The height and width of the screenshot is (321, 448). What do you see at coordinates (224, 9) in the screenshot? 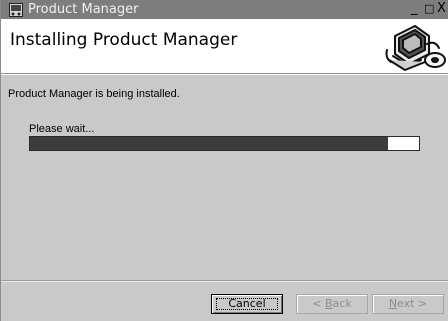
I see `title-bar: Product Manager _ □ X` at bounding box center [224, 9].